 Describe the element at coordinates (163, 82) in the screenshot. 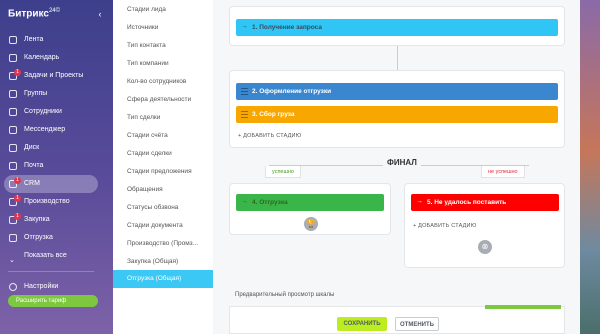

I see `settings-item-employee-count: Кол-во сотрудников` at that location.